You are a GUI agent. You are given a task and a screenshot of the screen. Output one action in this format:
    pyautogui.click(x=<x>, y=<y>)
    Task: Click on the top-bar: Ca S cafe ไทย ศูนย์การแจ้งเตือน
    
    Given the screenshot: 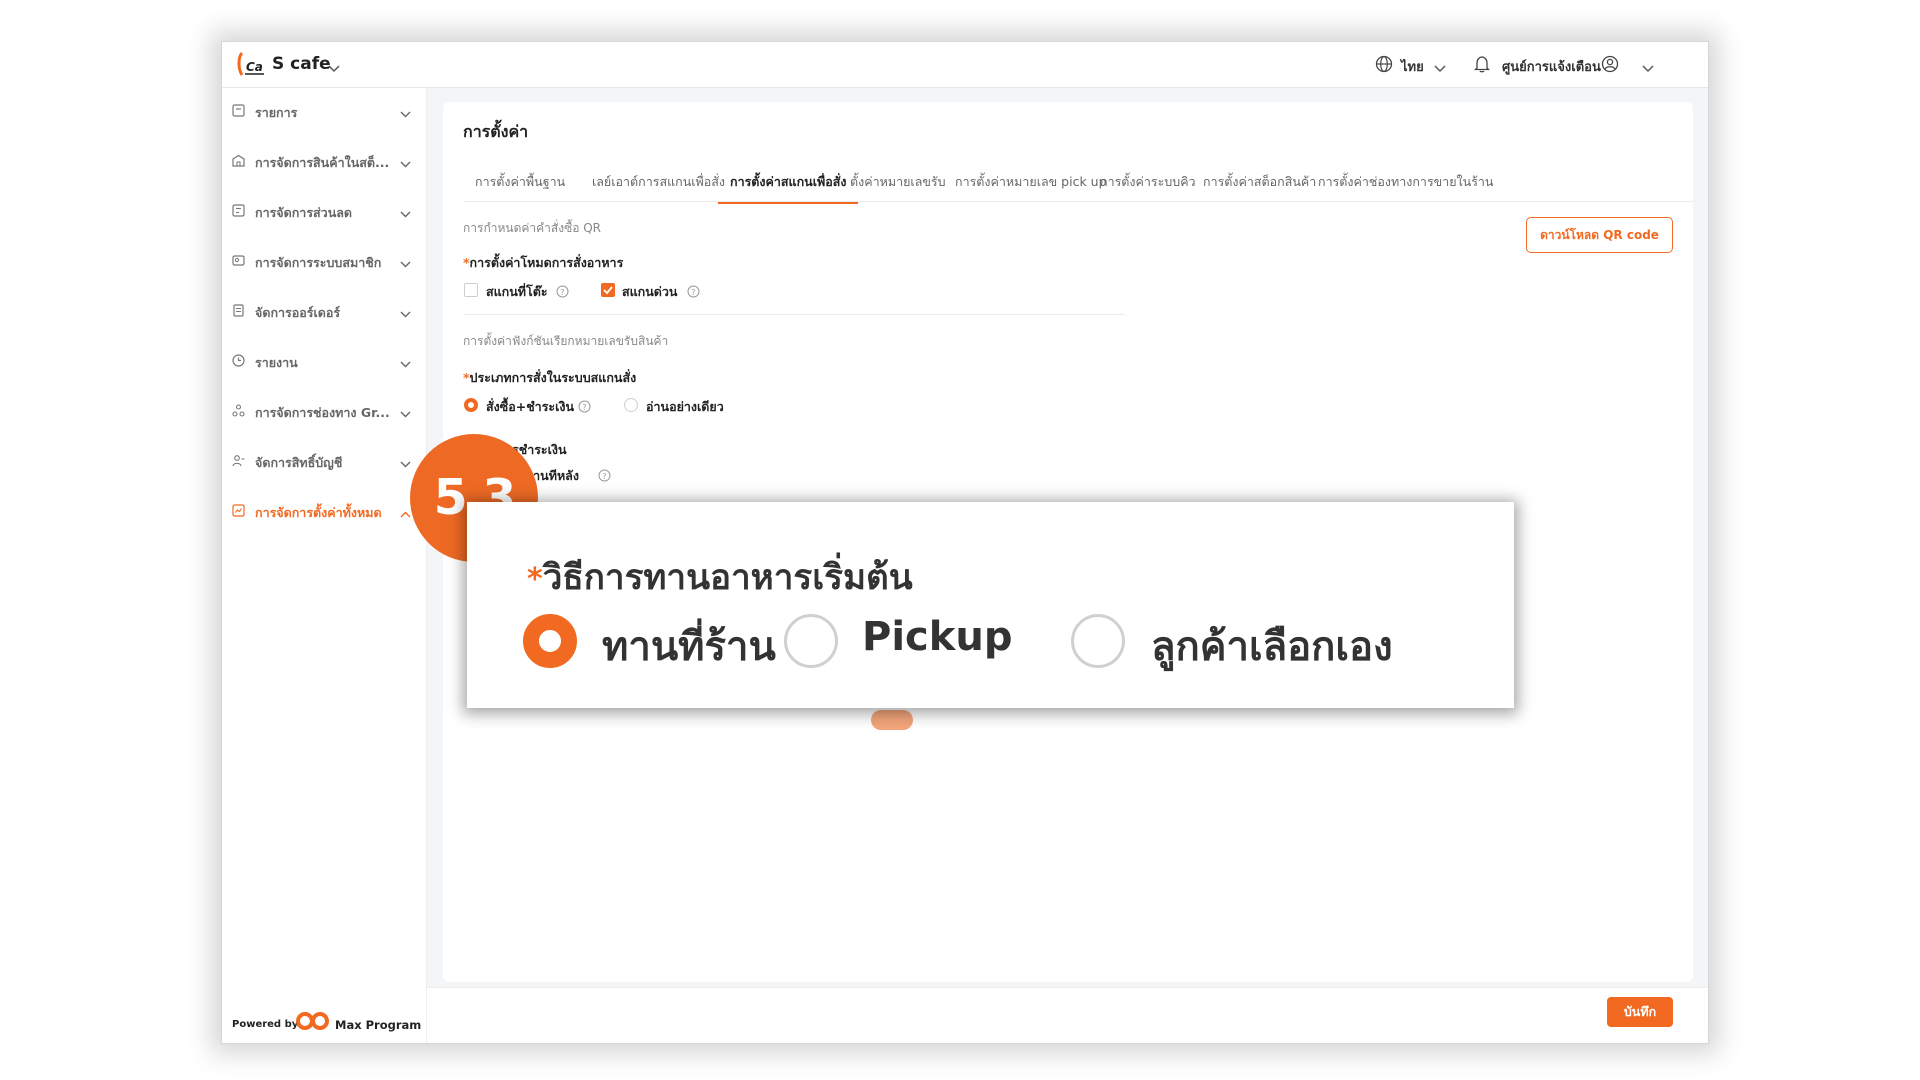 What is the action you would take?
    pyautogui.click(x=965, y=65)
    